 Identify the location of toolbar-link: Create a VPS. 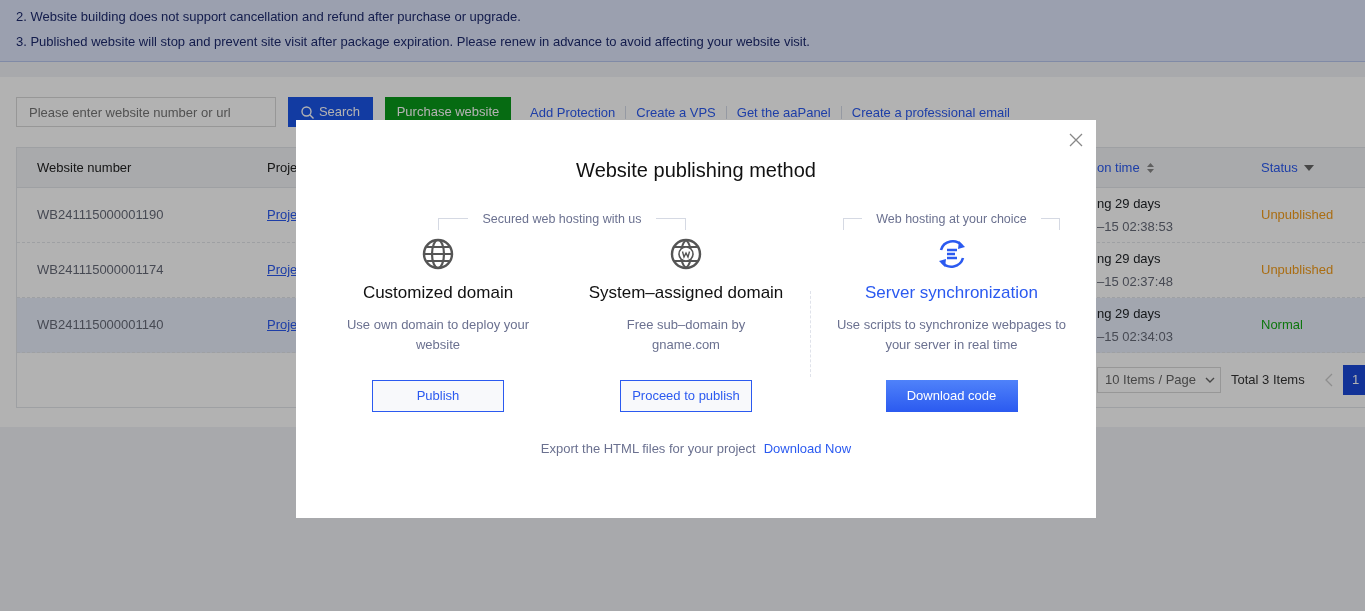
(675, 112).